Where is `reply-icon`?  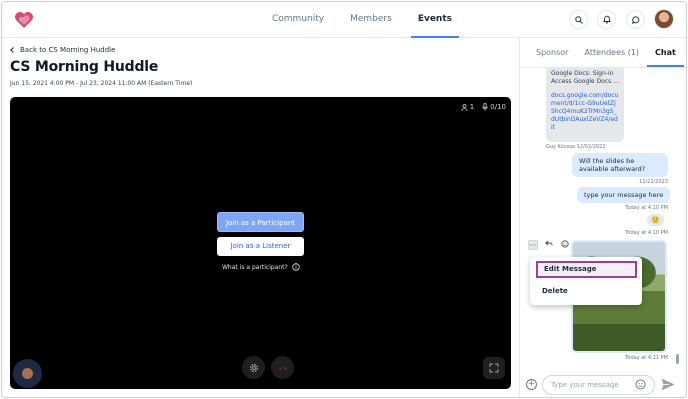 reply-icon is located at coordinates (549, 243).